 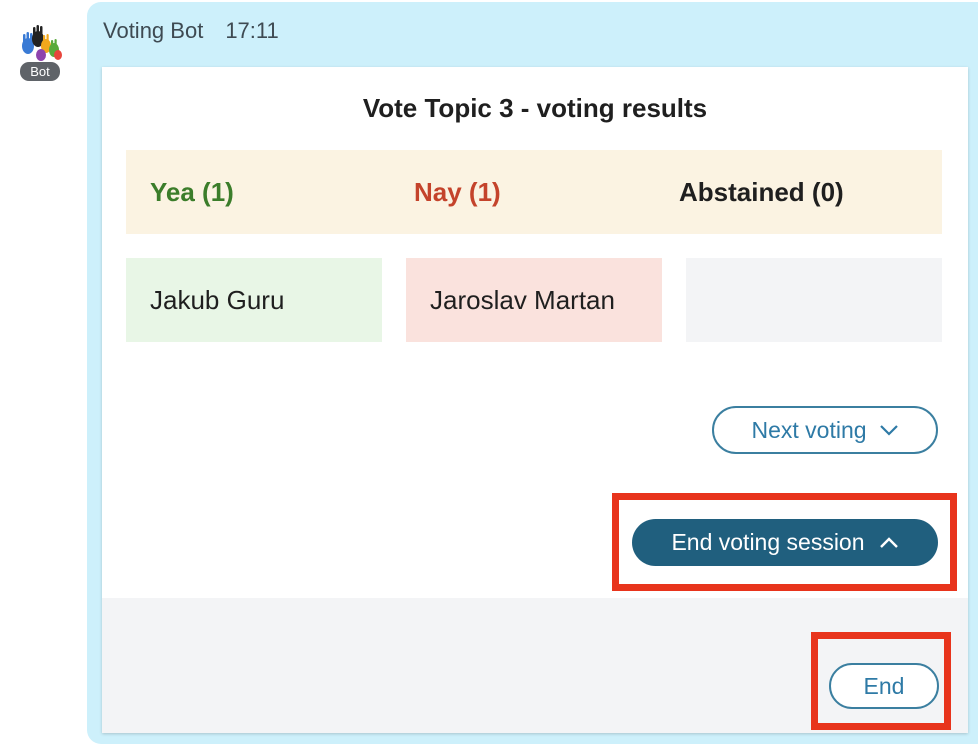 What do you see at coordinates (761, 192) in the screenshot?
I see `abstained-header: Abstained (0)` at bounding box center [761, 192].